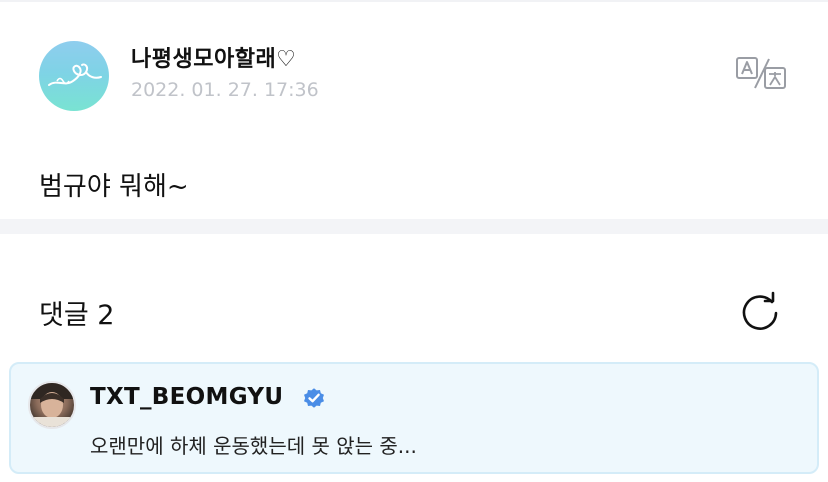 This screenshot has width=828, height=482. I want to click on comment-author-name: TXT_BEOMGYU, so click(186, 397).